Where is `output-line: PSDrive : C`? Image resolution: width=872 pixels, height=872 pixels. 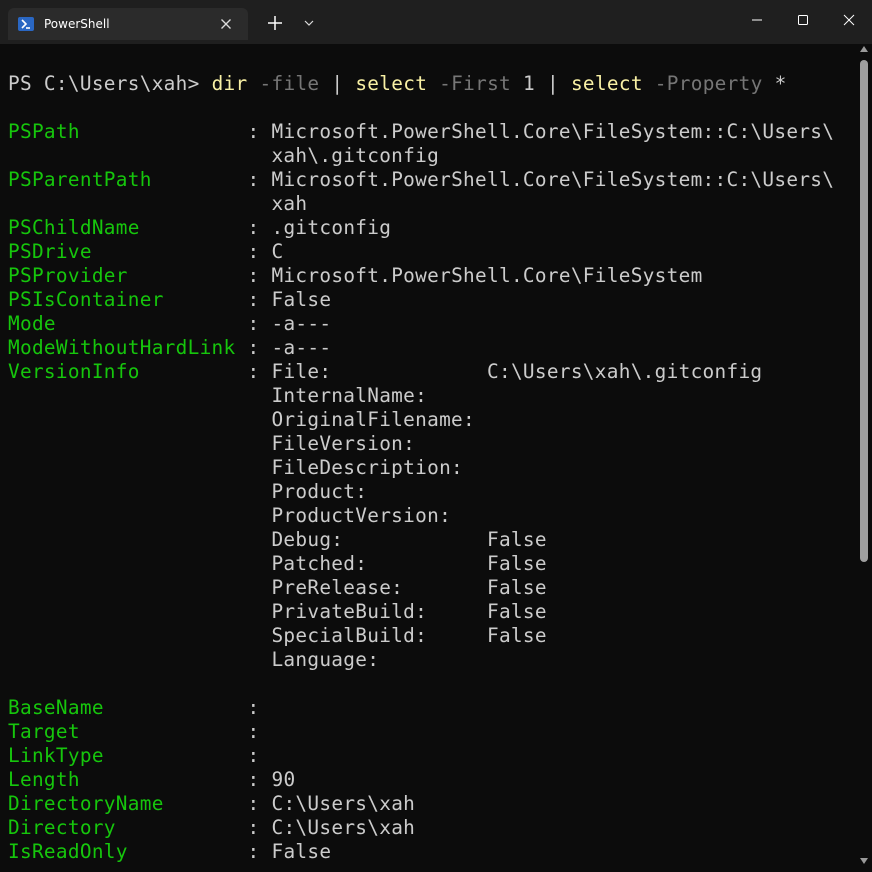
output-line: PSDrive : C is located at coordinates (145, 252).